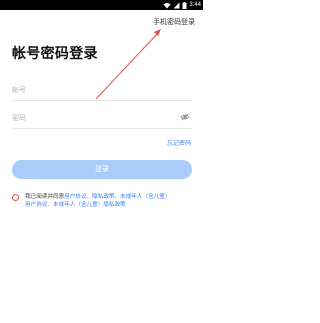  I want to click on red-arrow-icon, so click(128, 64).